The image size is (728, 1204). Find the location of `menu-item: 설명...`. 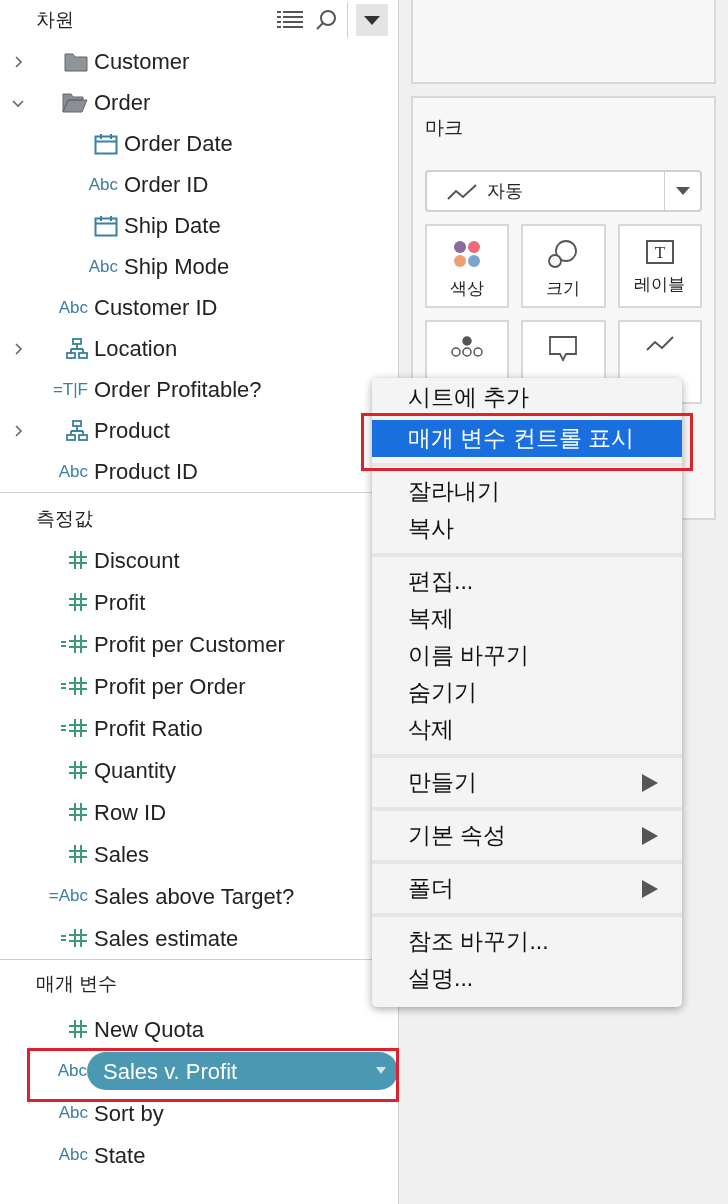

menu-item: 설명... is located at coordinates (527, 978).